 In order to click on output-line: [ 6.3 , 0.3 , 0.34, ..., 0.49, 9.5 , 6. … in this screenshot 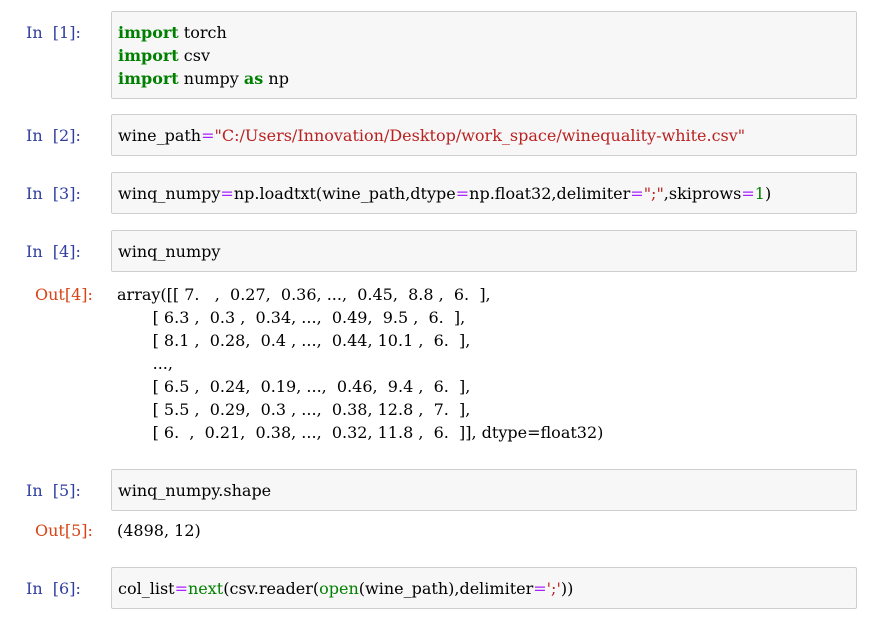, I will do `click(291, 317)`.